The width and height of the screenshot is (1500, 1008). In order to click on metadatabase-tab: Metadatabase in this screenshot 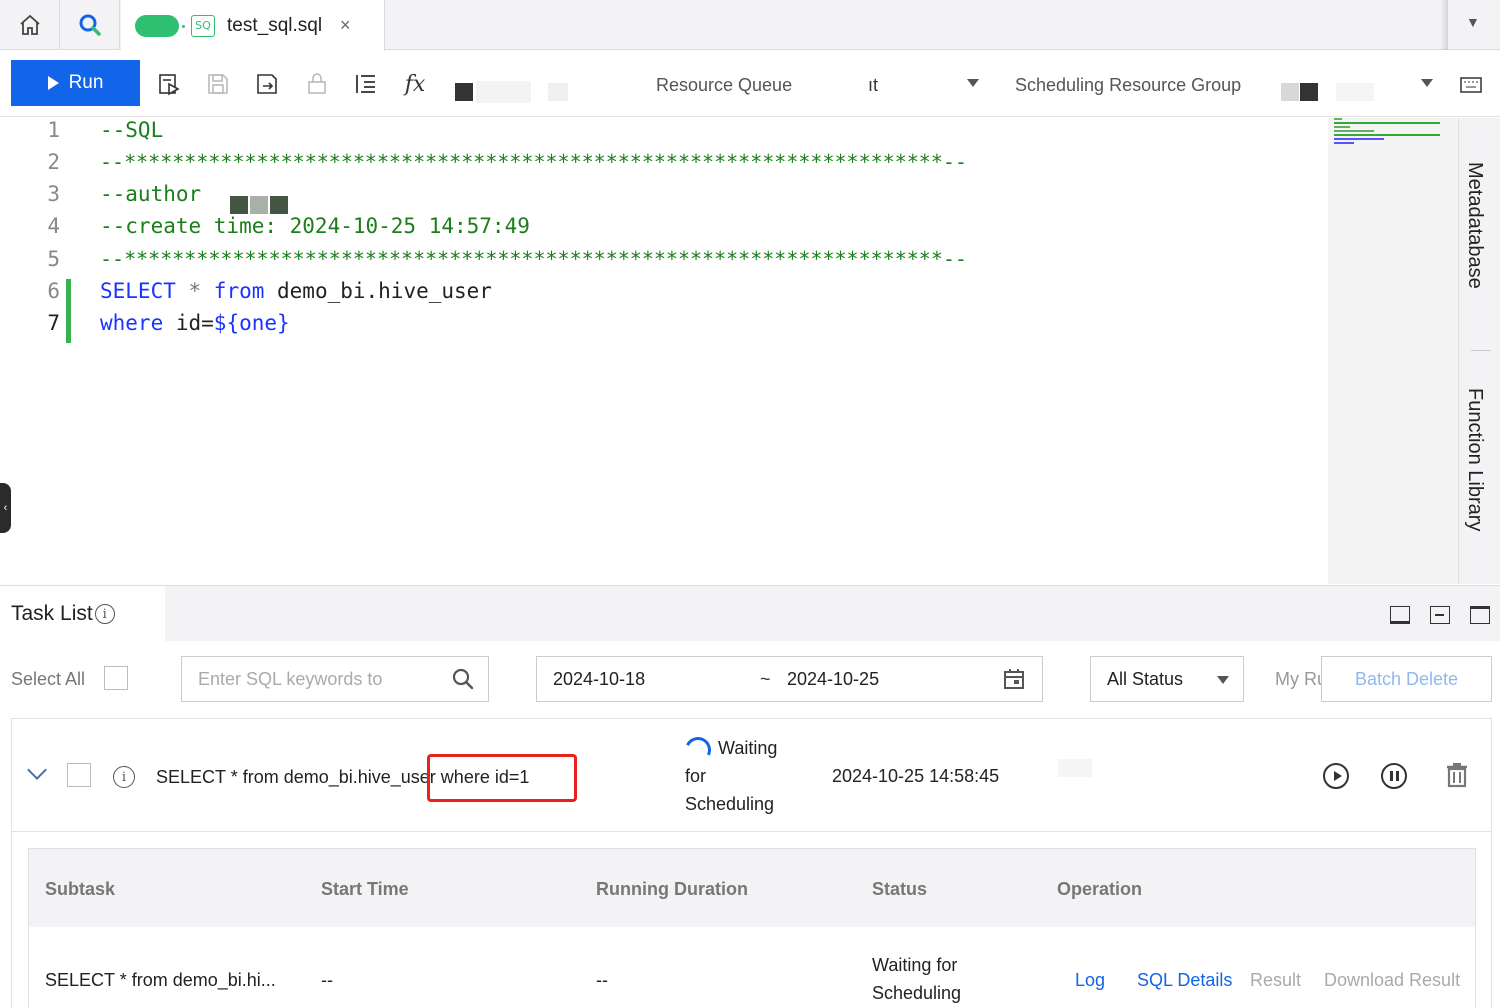, I will do `click(1474, 225)`.